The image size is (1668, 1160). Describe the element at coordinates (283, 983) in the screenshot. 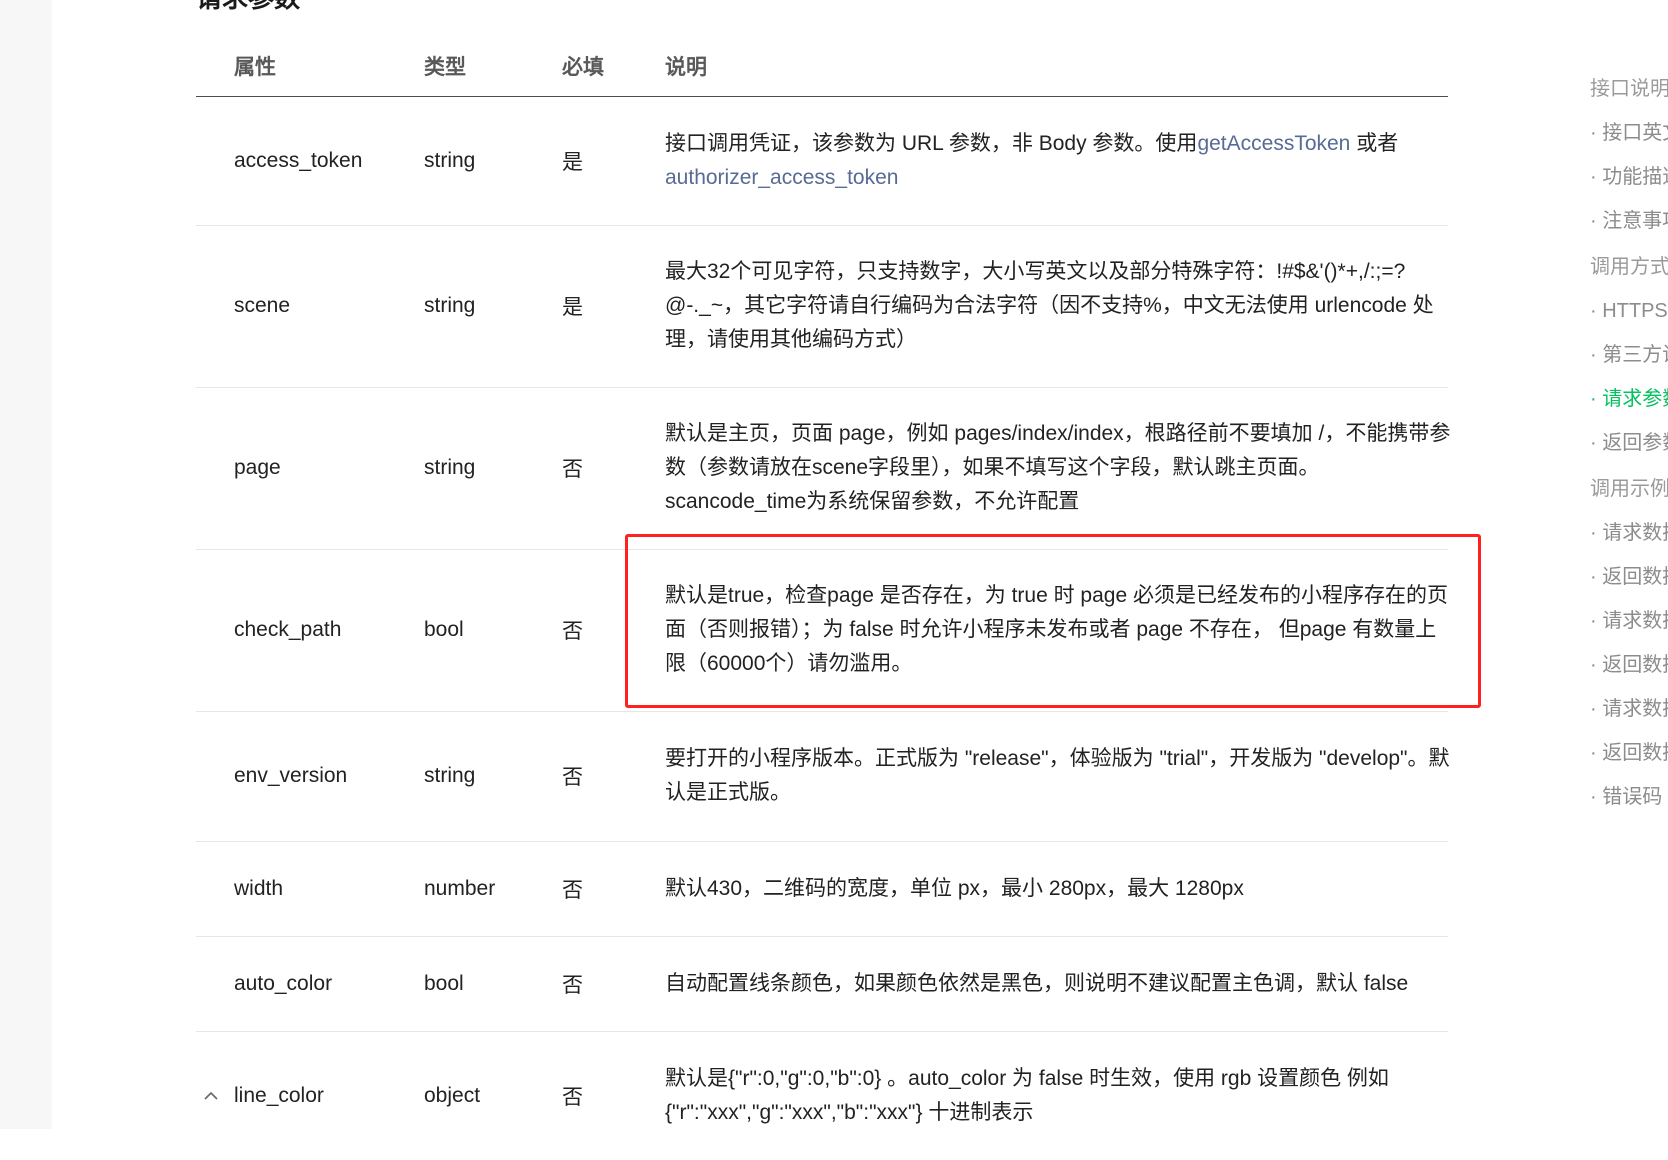

I see `param-name: auto_color` at that location.